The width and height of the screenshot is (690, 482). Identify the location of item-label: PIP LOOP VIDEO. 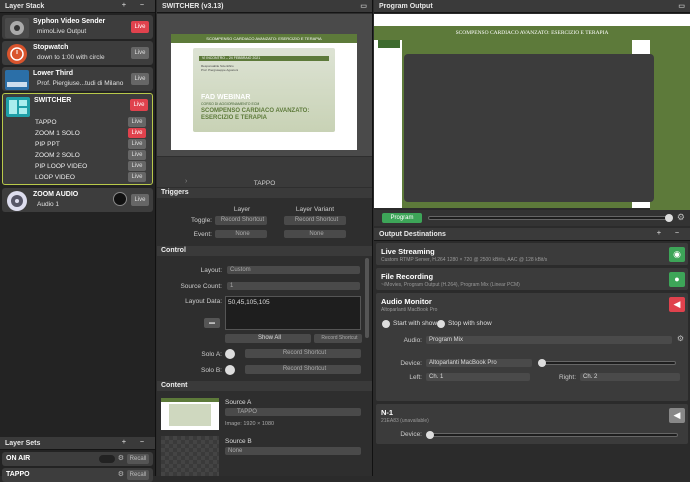
(61, 166).